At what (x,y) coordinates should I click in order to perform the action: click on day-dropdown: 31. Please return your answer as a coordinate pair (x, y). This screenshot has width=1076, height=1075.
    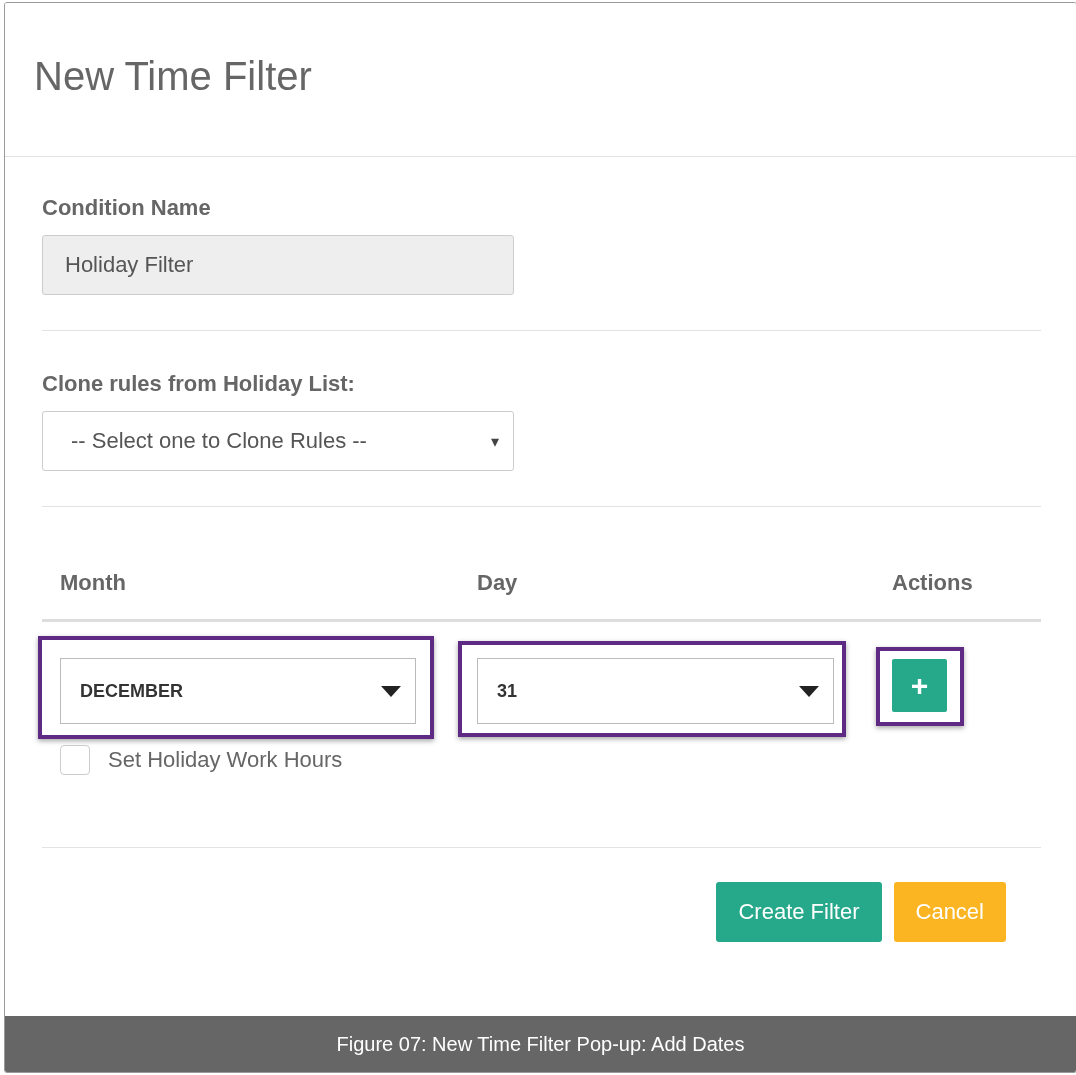
    Looking at the image, I should click on (655, 691).